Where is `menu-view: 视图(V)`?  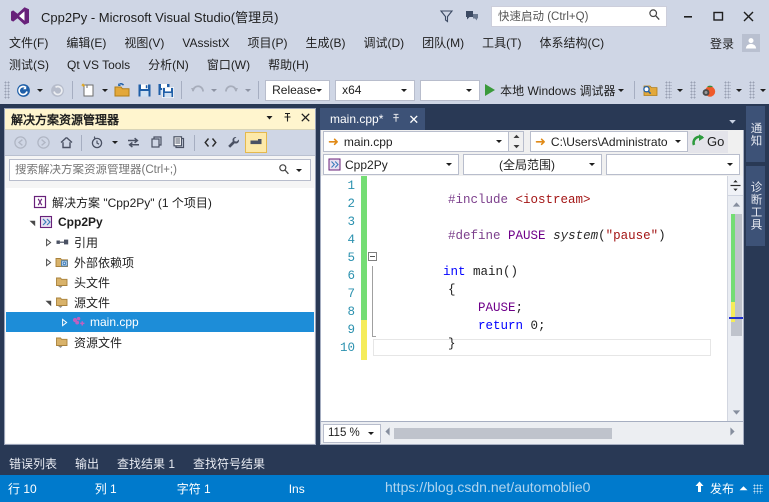
menu-view: 视图(V) is located at coordinates (144, 43).